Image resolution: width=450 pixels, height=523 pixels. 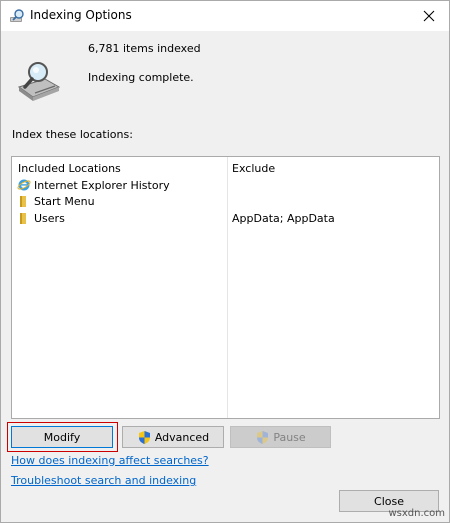 What do you see at coordinates (225, 186) in the screenshot?
I see `list-item: Internet Explorer History` at bounding box center [225, 186].